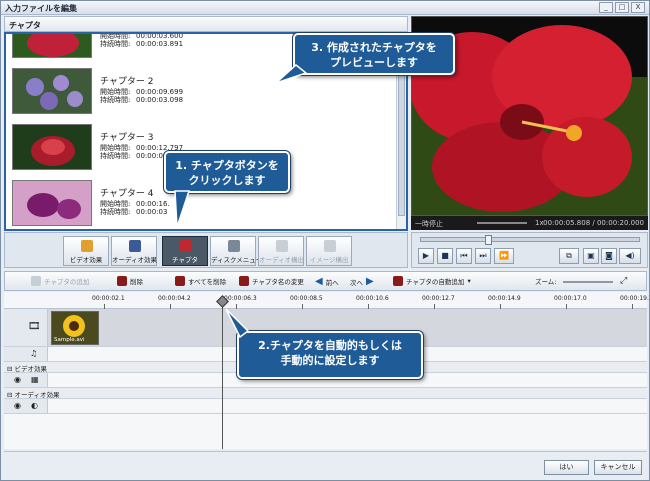 The width and height of the screenshot is (650, 481). What do you see at coordinates (432, 281) in the screenshot?
I see `auto-add-chapters-button: チャプタの自動追加 ▾` at bounding box center [432, 281].